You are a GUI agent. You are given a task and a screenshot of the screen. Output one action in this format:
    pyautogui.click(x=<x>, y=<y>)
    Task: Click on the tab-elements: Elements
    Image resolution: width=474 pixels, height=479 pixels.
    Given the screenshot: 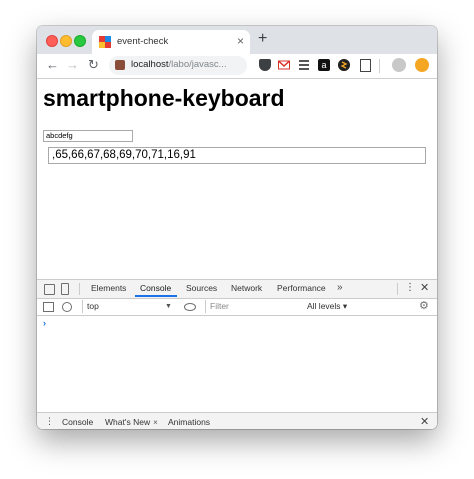 What is the action you would take?
    pyautogui.click(x=108, y=288)
    